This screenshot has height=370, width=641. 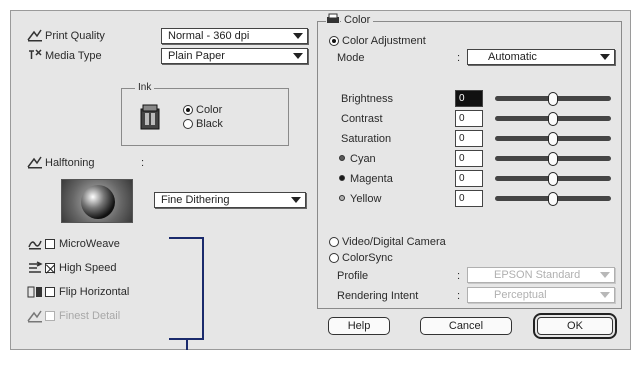 I want to click on profile-label: Profile, so click(x=353, y=276).